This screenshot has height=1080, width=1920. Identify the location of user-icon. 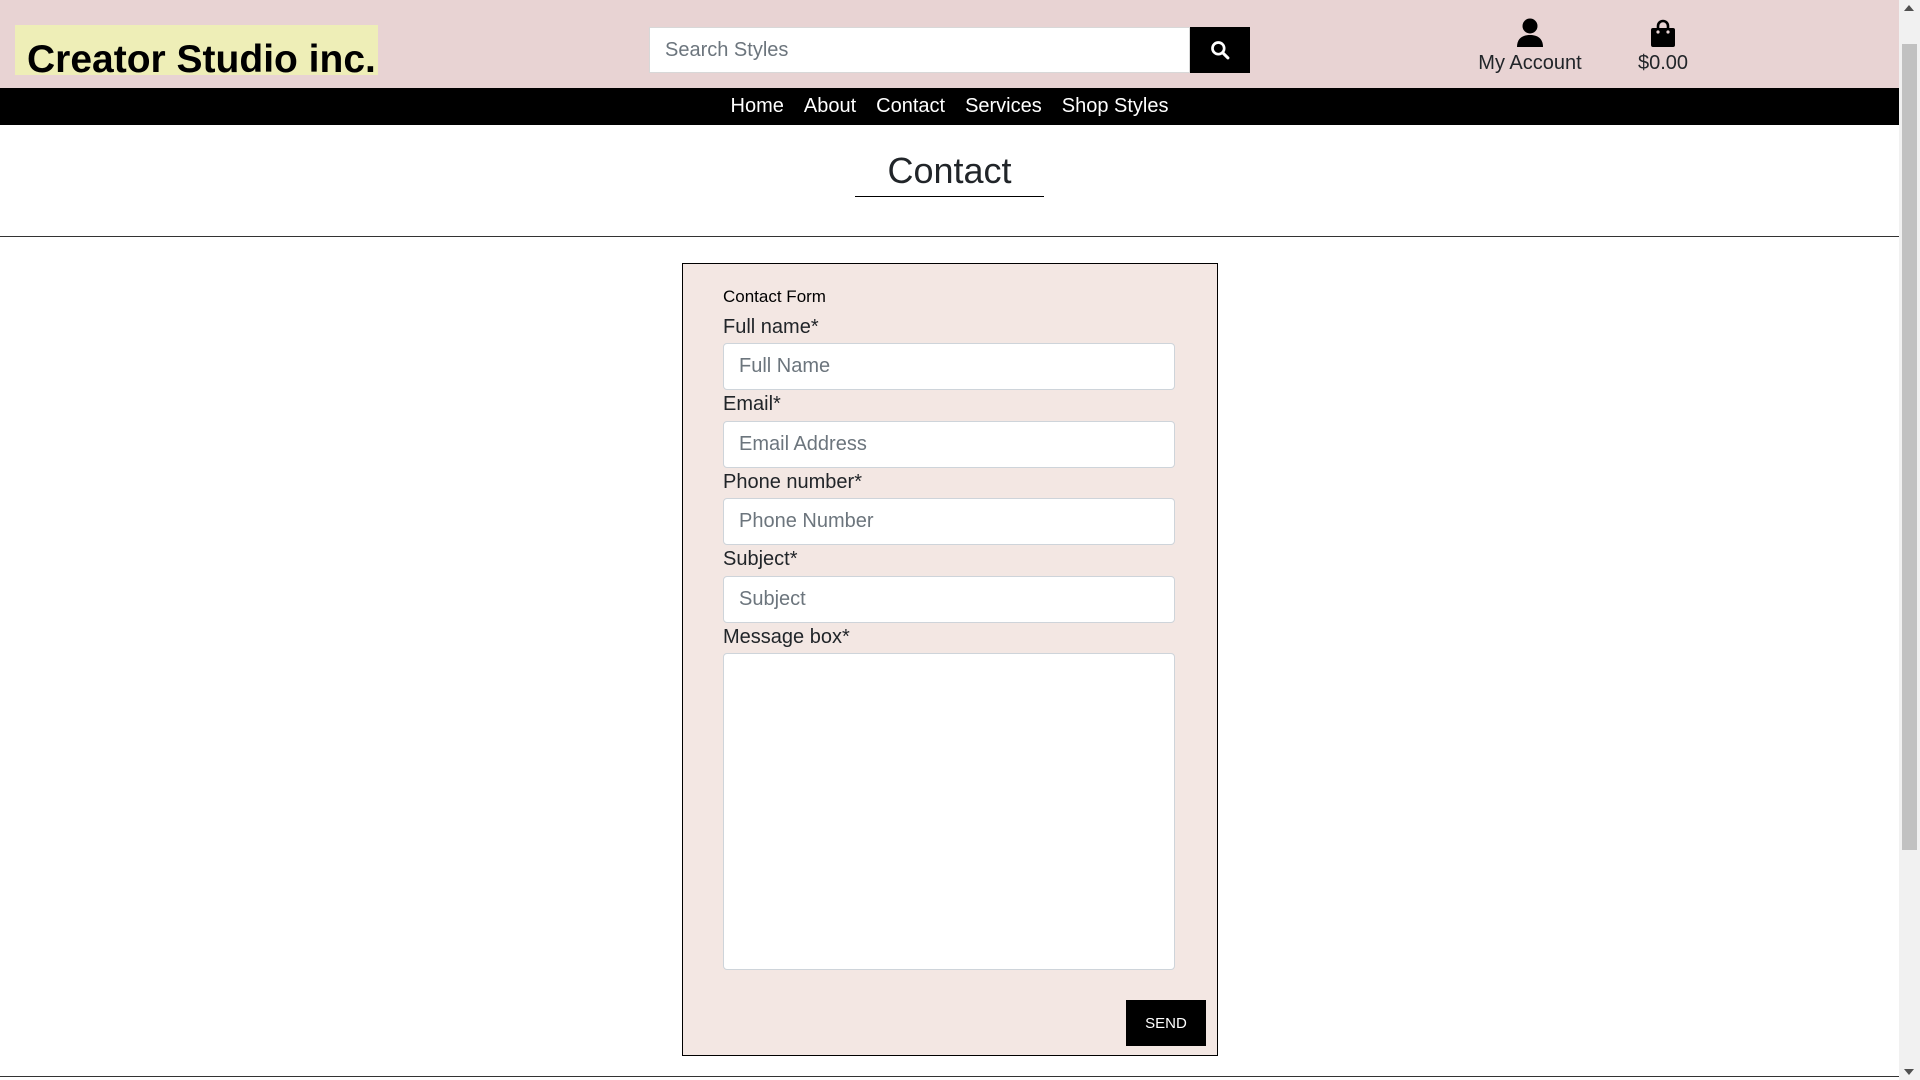
(1530, 32).